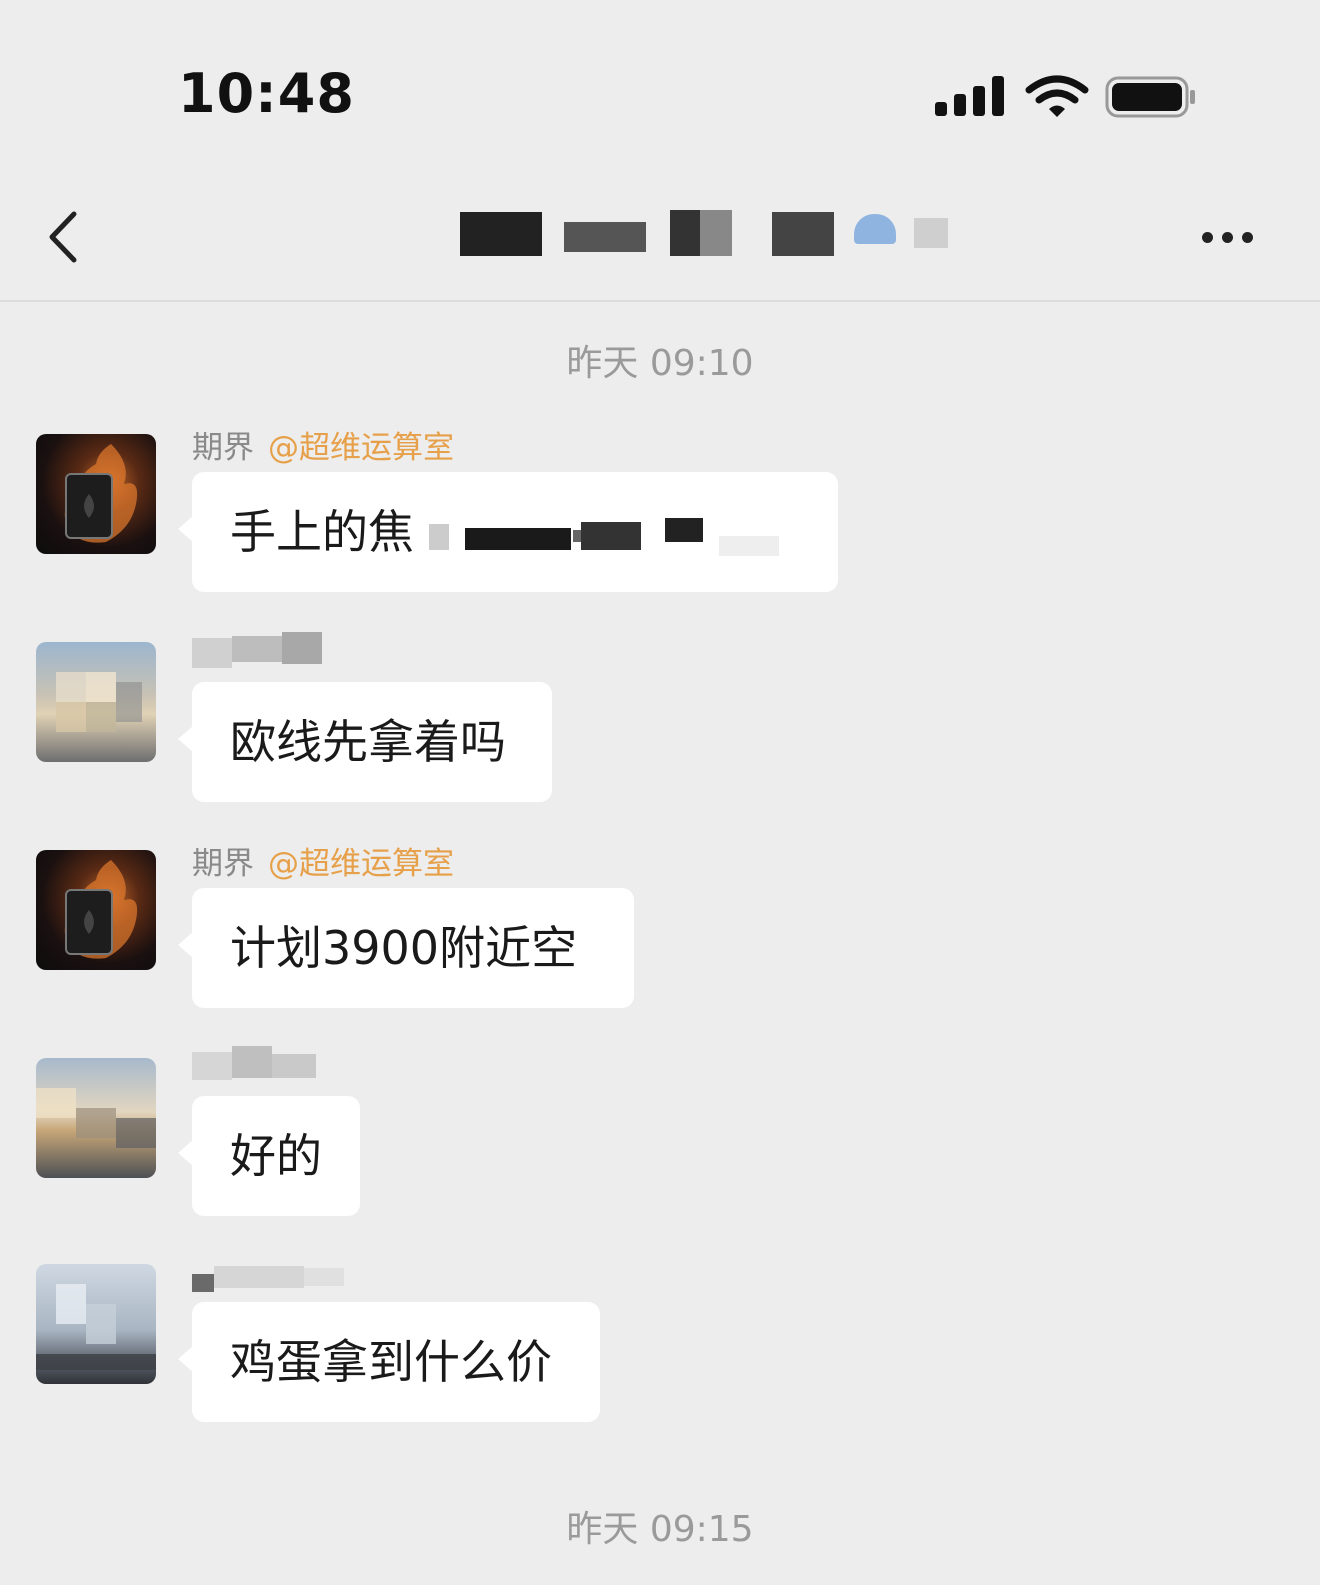  I want to click on message-text: 好的, so click(276, 1156).